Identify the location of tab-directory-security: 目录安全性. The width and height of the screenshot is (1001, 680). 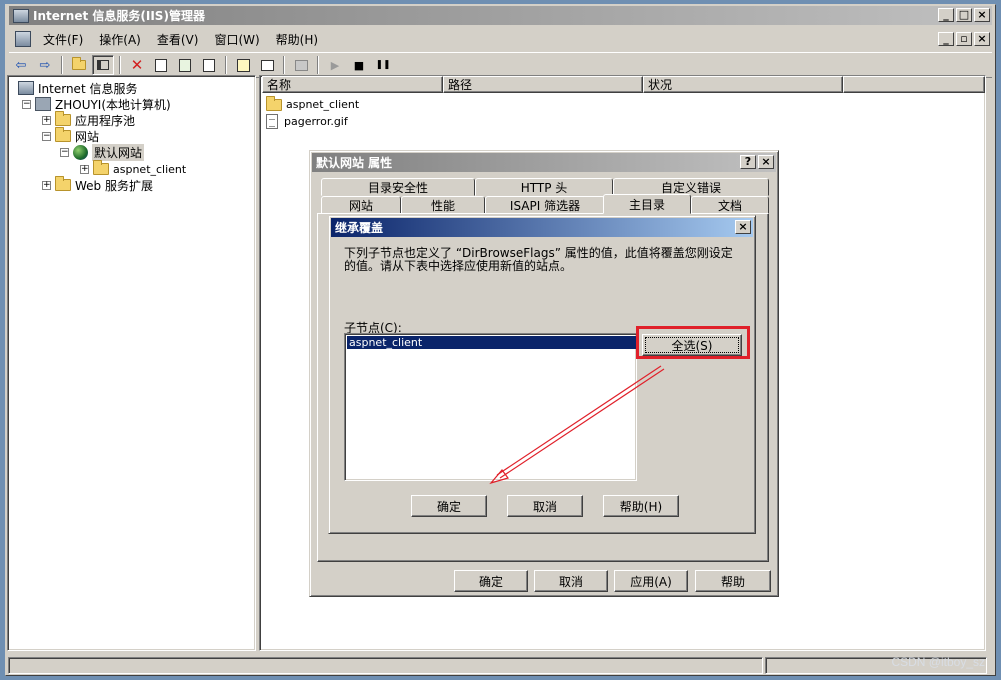
(398, 187).